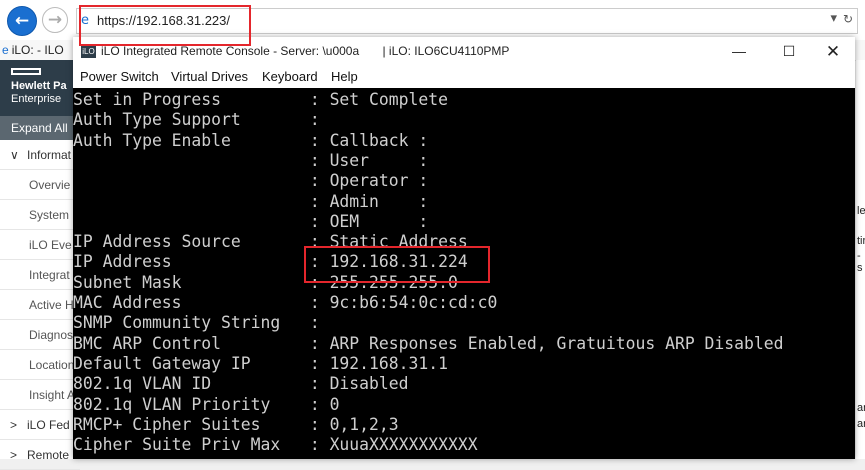  Describe the element at coordinates (285, 302) in the screenshot. I see `terminal-line: MAC Address : 9c:b6:54:0c:cd:c0` at that location.